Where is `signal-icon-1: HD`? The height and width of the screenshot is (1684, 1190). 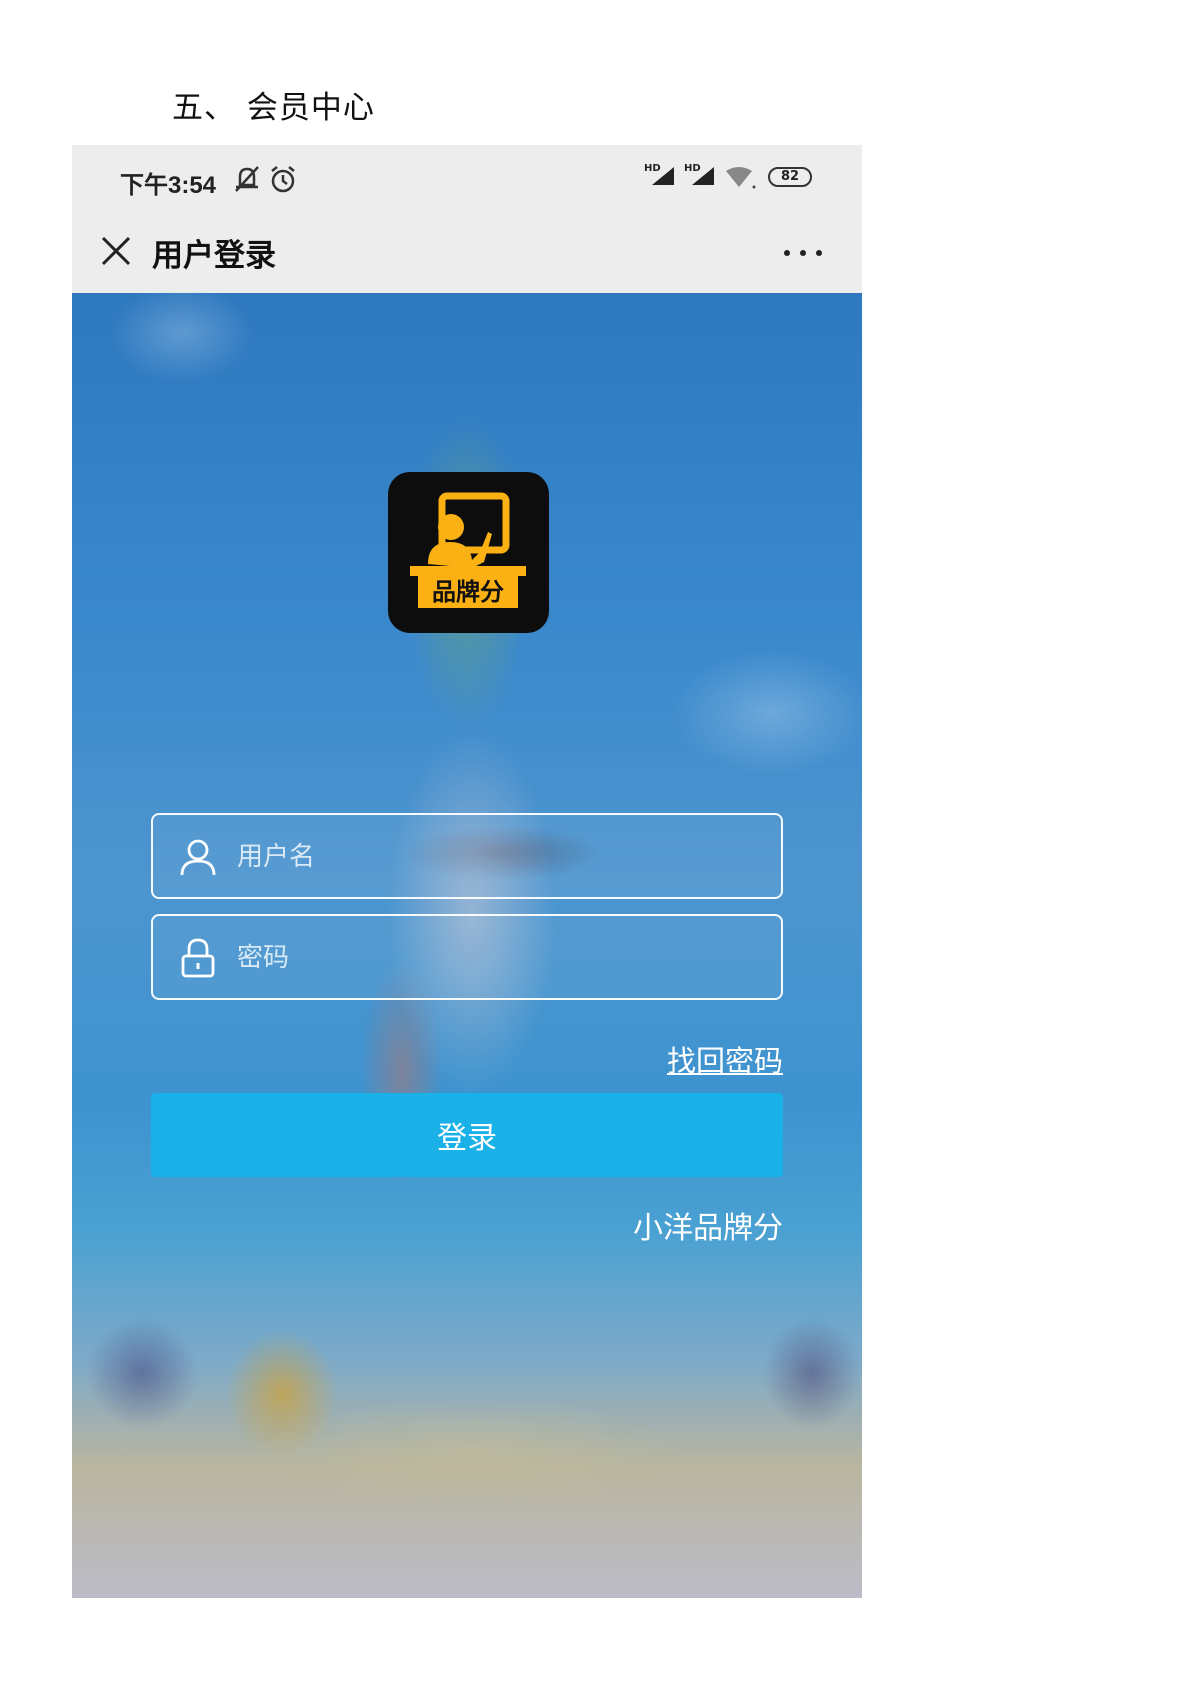
signal-icon-1: HD is located at coordinates (661, 175).